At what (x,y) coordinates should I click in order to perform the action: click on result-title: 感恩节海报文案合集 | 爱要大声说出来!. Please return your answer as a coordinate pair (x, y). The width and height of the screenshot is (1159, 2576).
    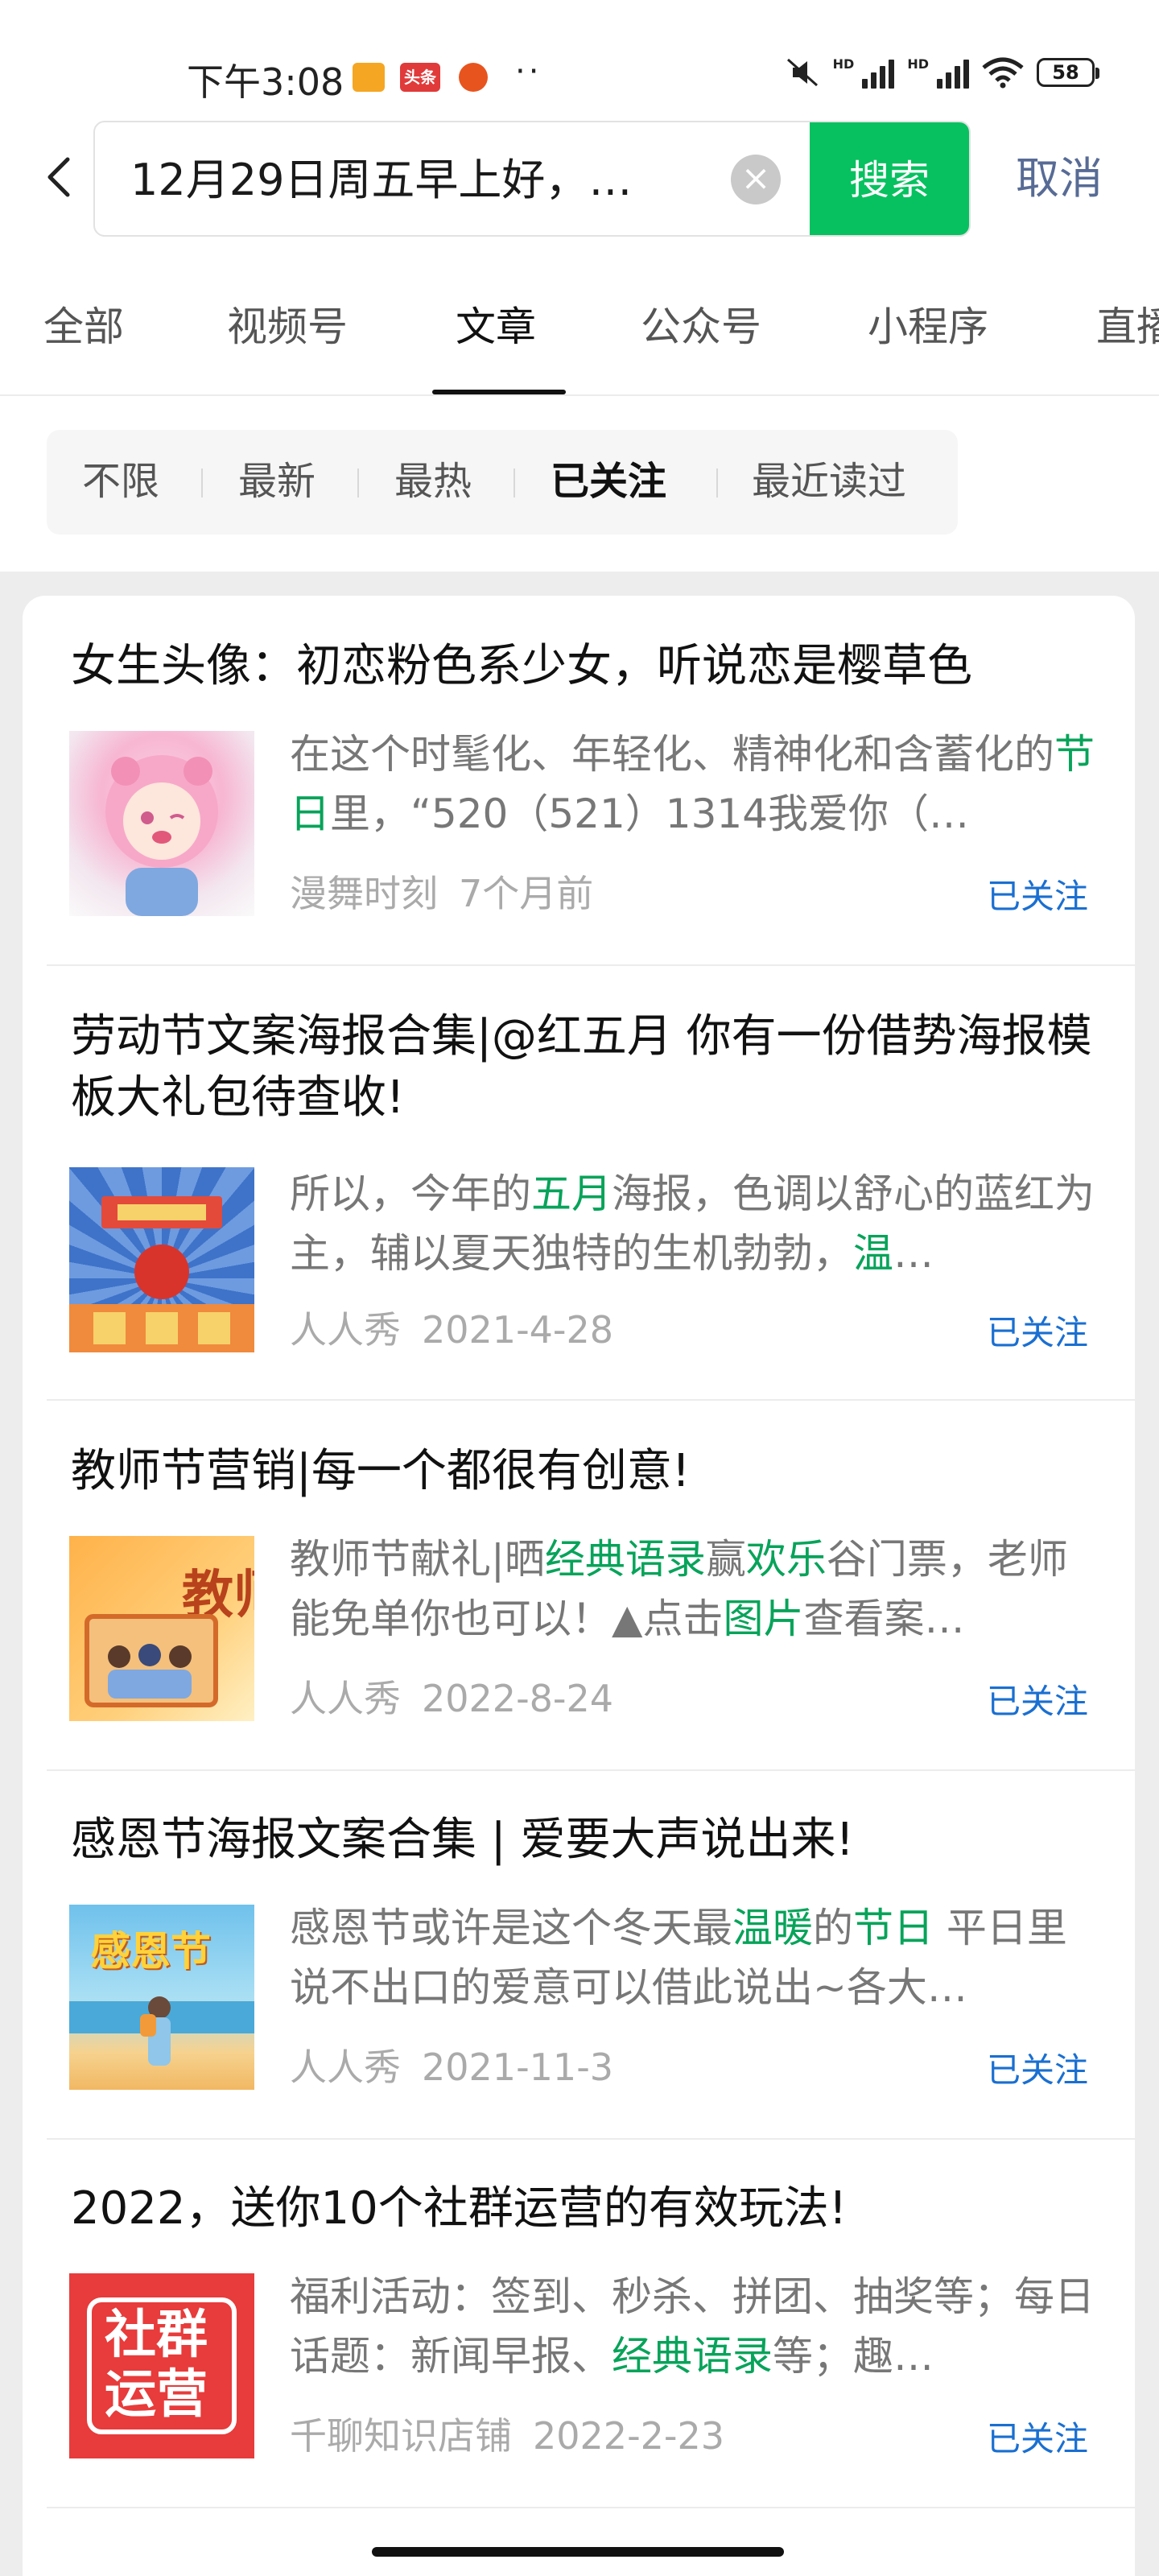
    Looking at the image, I should click on (594, 1840).